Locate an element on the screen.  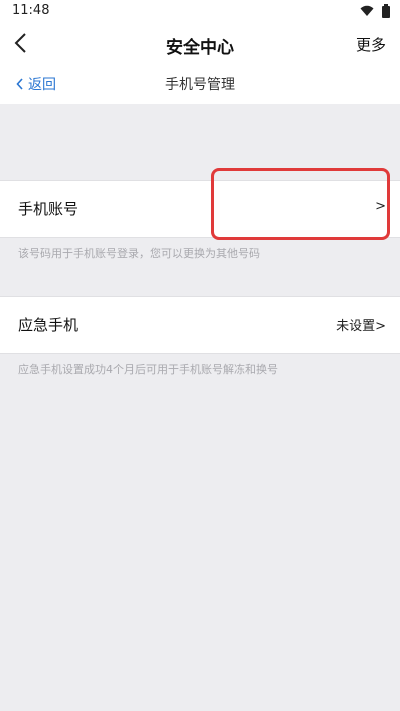
status-bar: 11:48 is located at coordinates (200, 12).